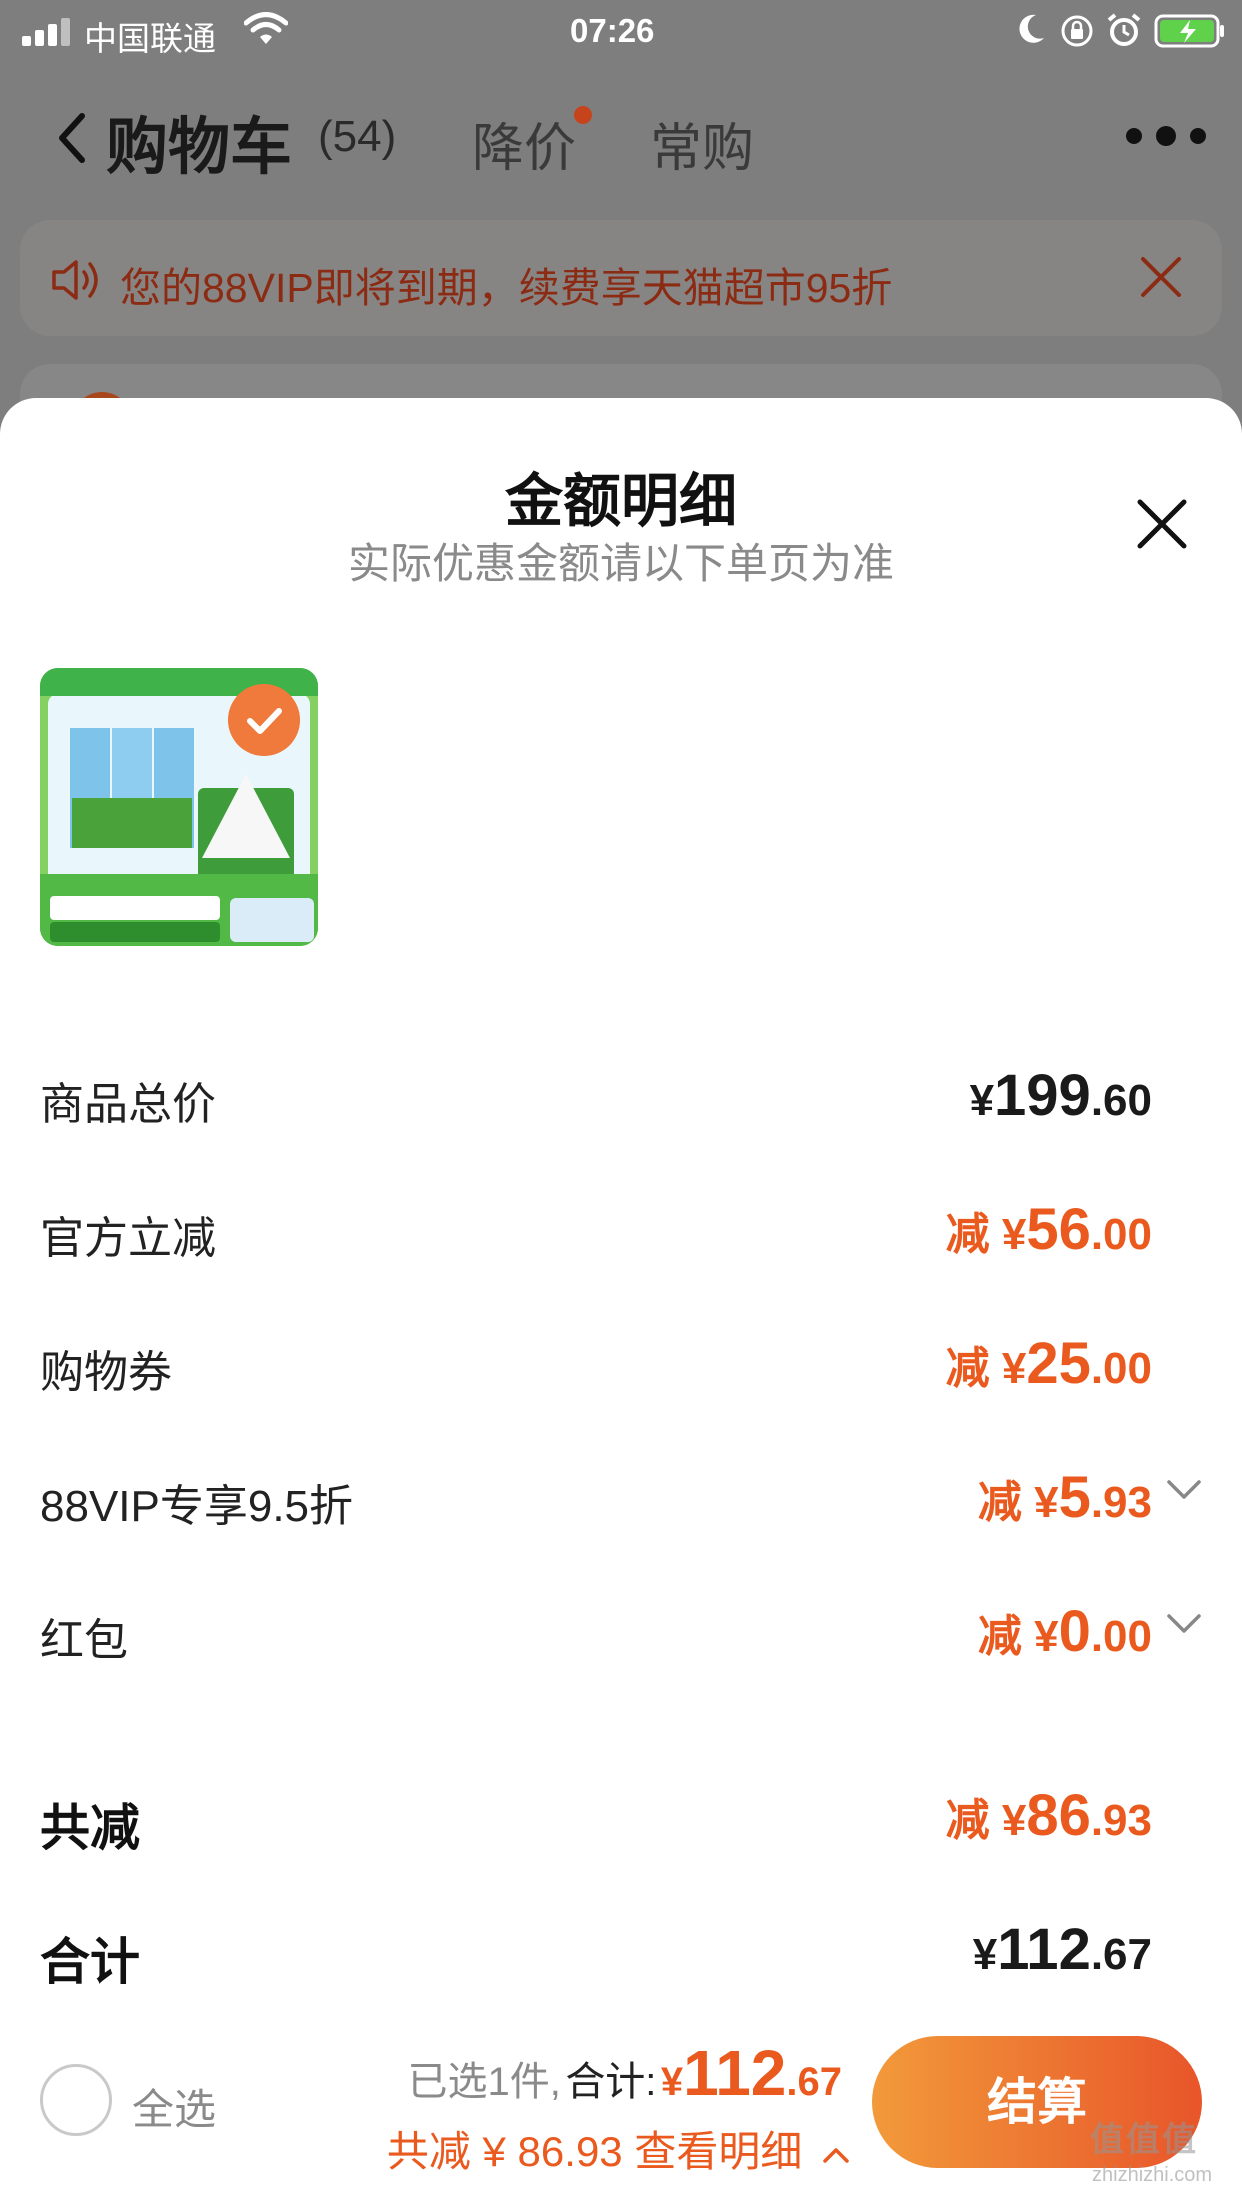 Image resolution: width=1242 pixels, height=2208 pixels. I want to click on row-total-discount: 共减 减 ¥86.93, so click(621, 1818).